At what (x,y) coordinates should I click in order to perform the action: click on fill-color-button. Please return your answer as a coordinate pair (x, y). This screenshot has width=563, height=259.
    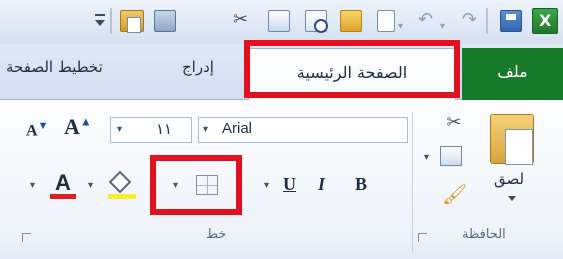
    Looking at the image, I should click on (122, 185).